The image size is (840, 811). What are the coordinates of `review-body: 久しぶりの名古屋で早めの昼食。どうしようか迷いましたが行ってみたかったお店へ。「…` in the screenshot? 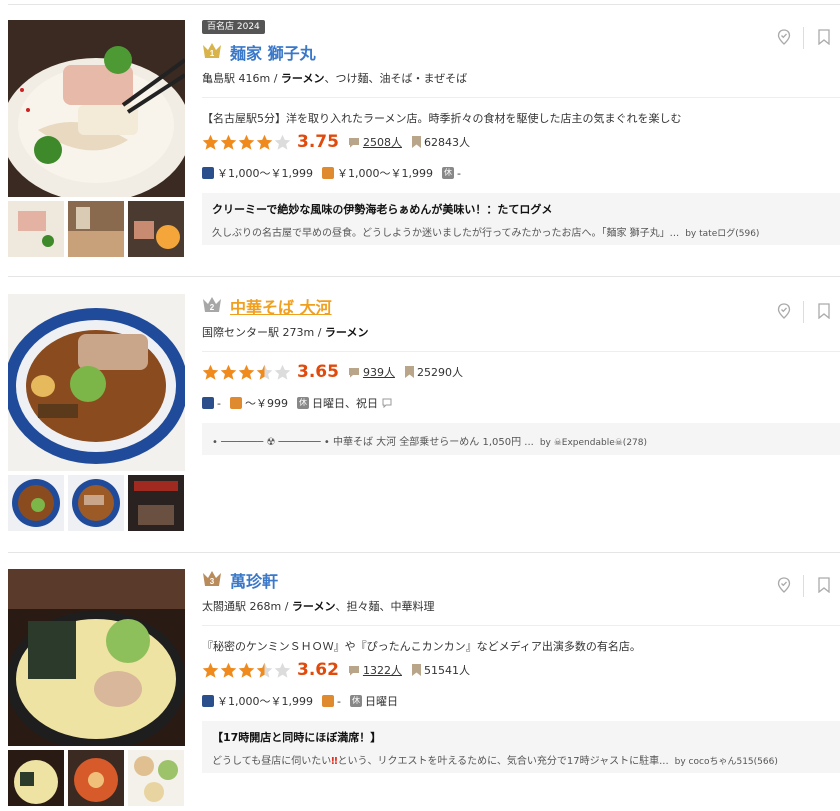 It's located at (521, 231).